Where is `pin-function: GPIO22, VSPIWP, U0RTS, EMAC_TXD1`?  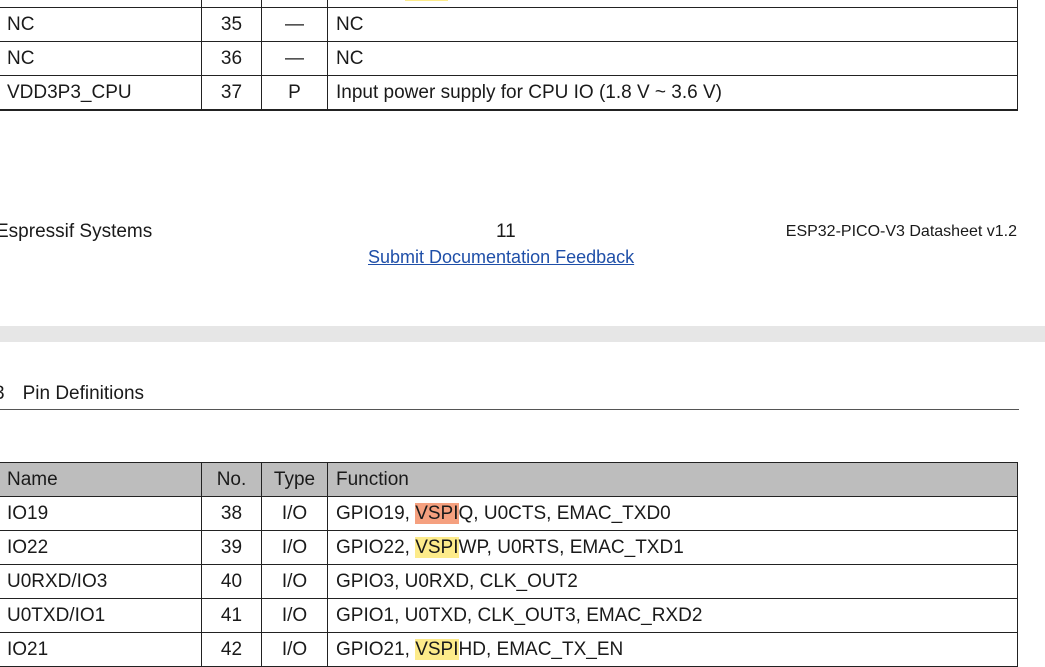 pin-function: GPIO22, VSPIWP, U0RTS, EMAC_TXD1 is located at coordinates (672, 547).